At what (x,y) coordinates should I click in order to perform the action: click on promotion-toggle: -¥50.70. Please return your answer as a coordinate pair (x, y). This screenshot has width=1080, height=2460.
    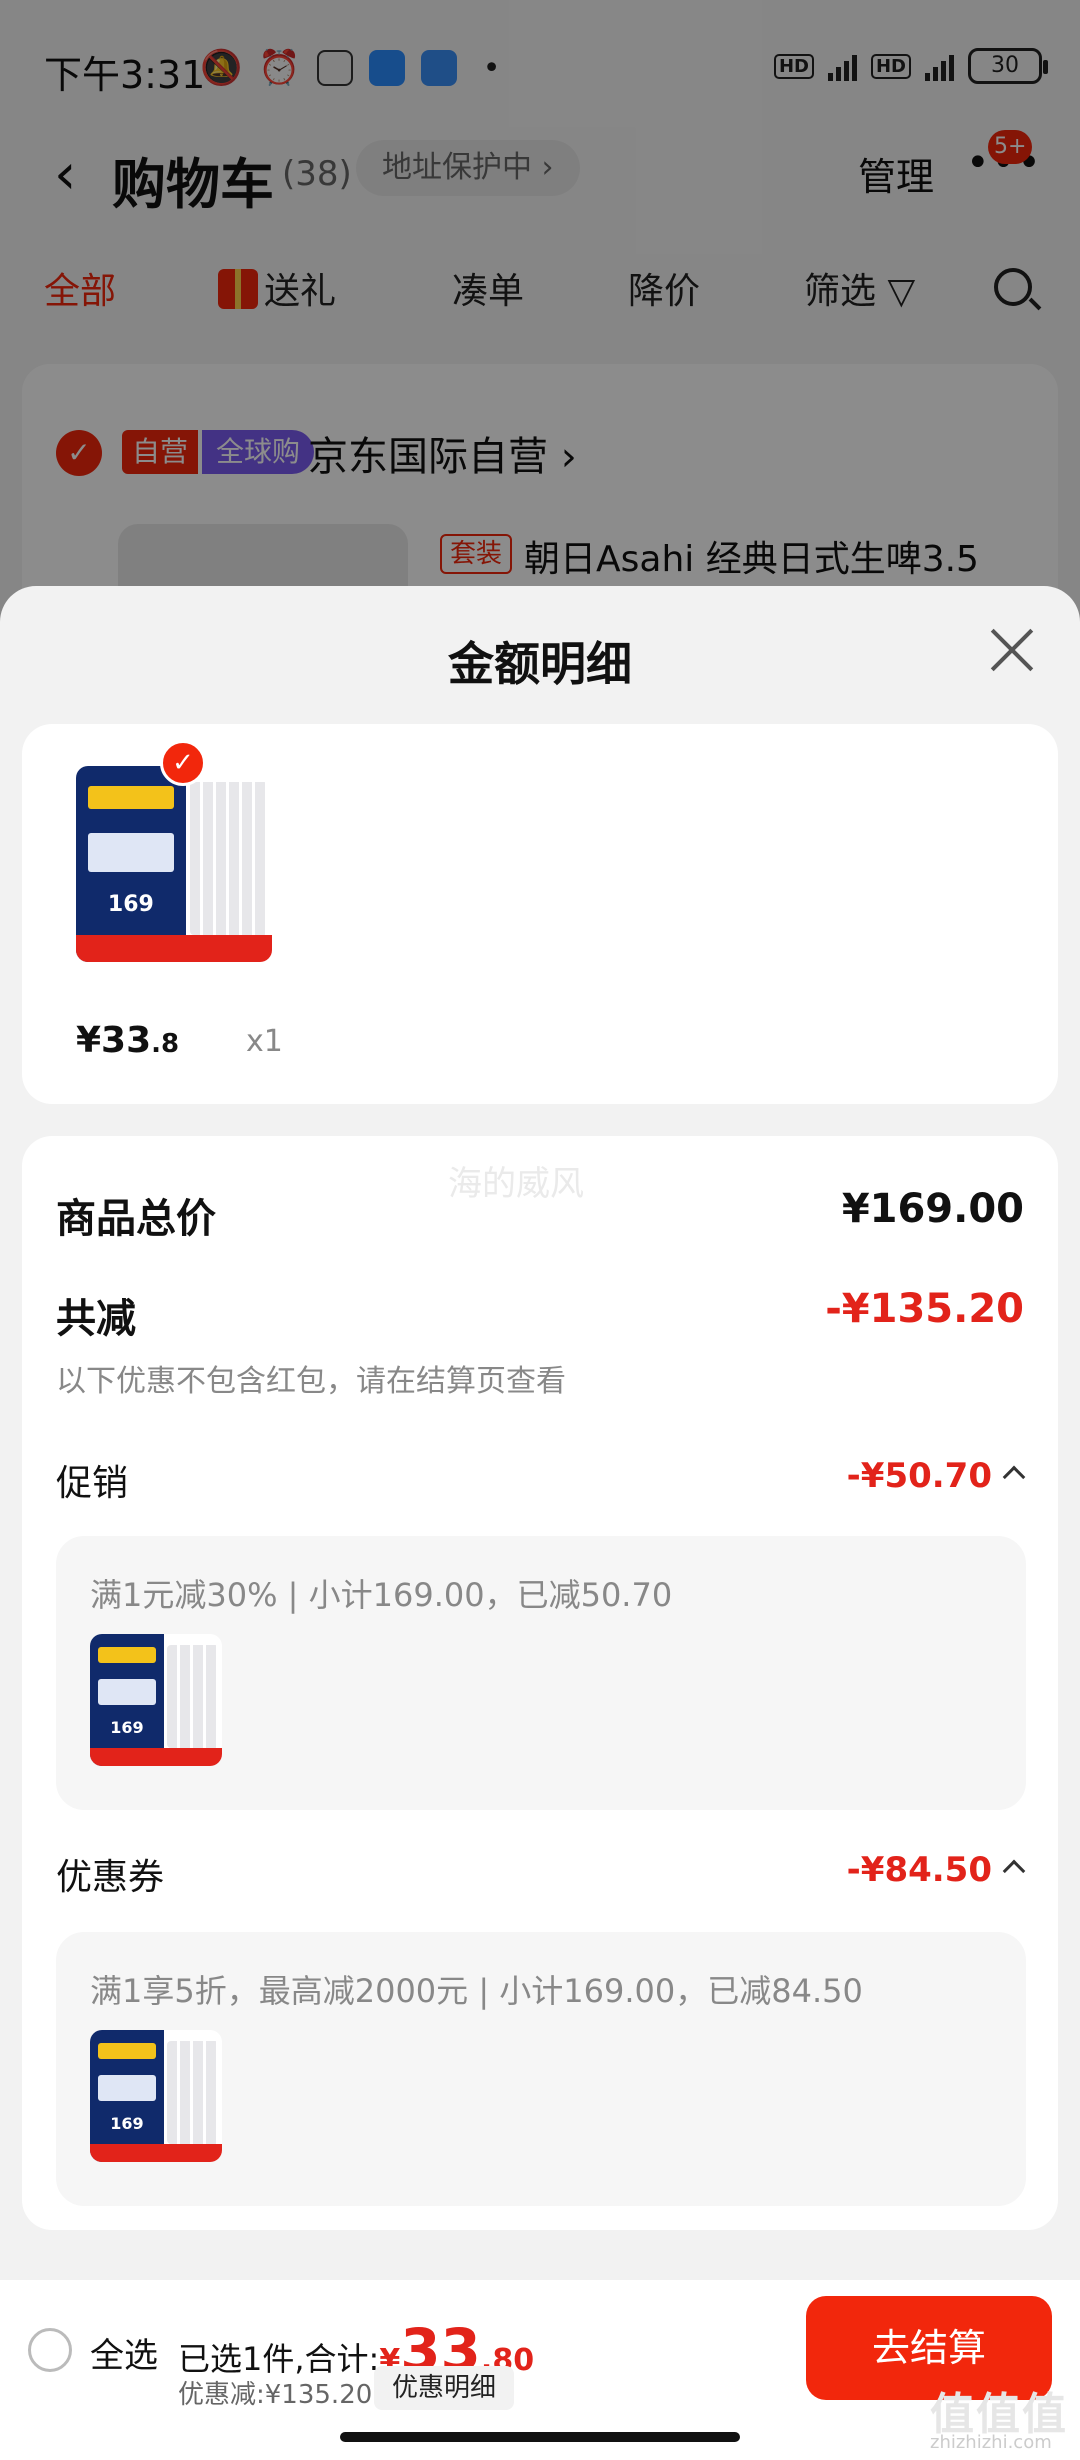
    Looking at the image, I should click on (936, 1476).